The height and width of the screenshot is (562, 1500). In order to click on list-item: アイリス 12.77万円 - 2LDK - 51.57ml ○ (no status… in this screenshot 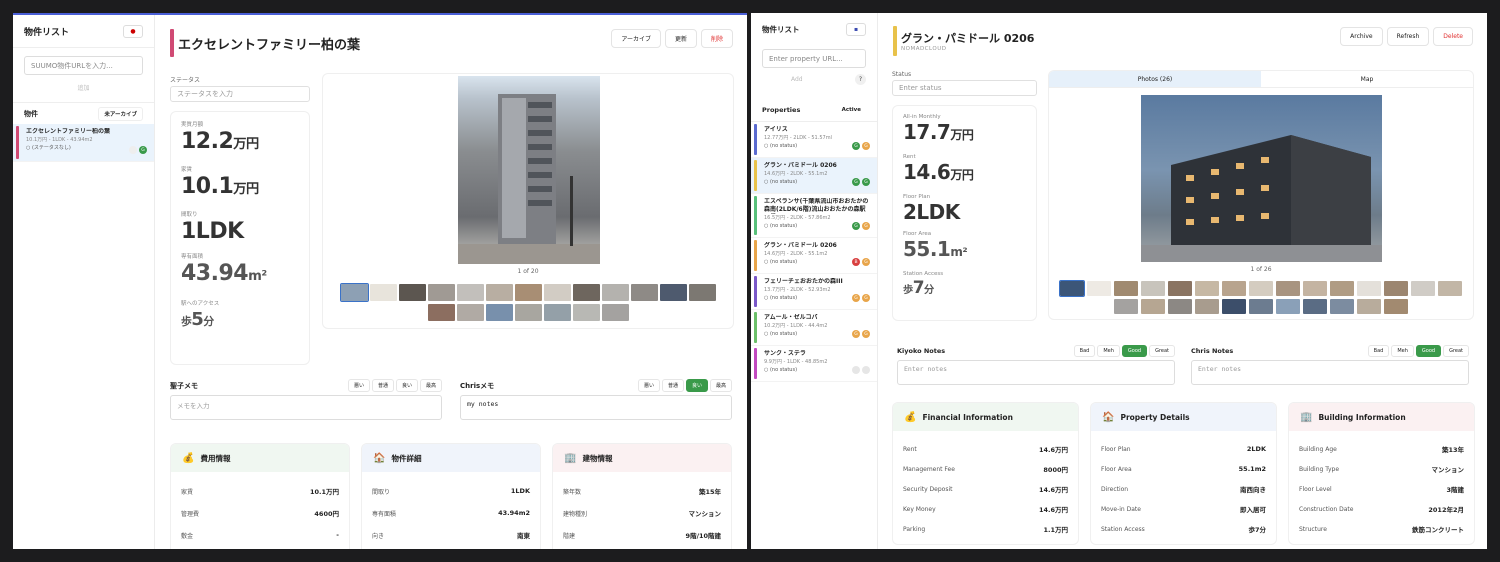, I will do `click(814, 140)`.